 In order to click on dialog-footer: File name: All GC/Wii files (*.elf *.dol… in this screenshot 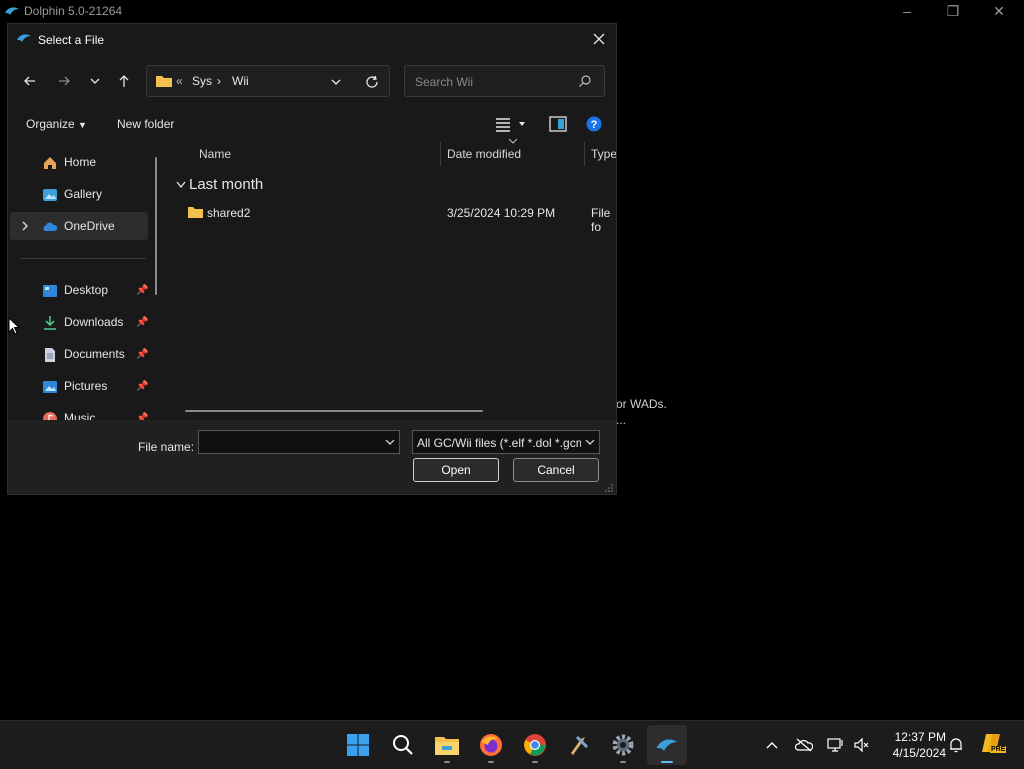, I will do `click(312, 457)`.